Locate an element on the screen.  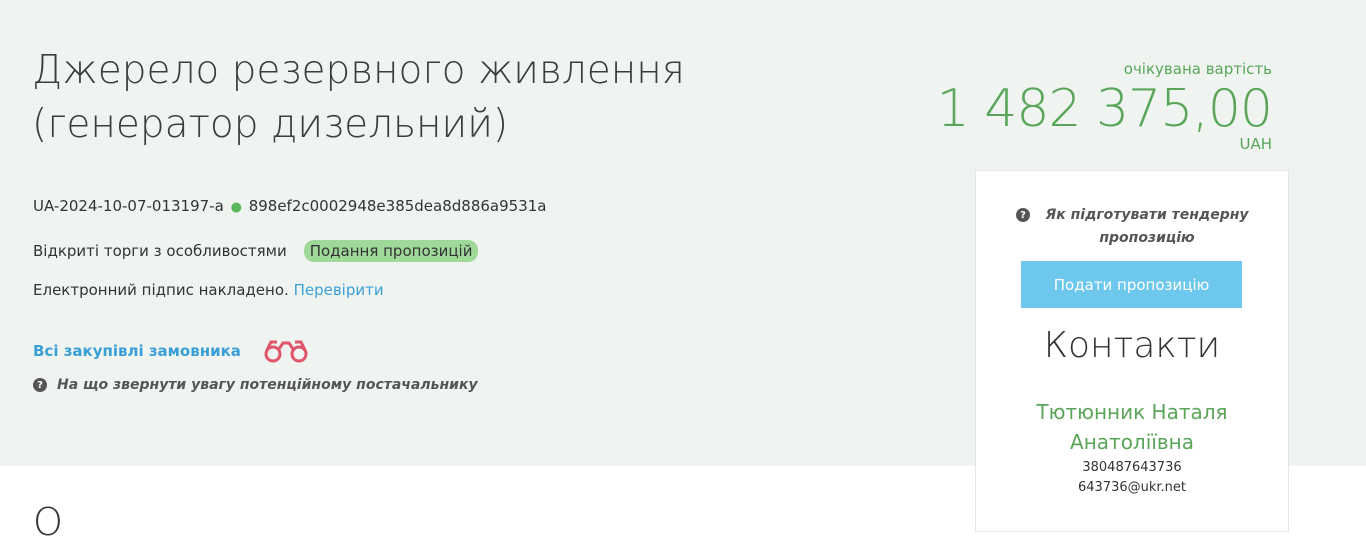
tender-id: UA-2024-10-07-013197-a is located at coordinates (128, 206).